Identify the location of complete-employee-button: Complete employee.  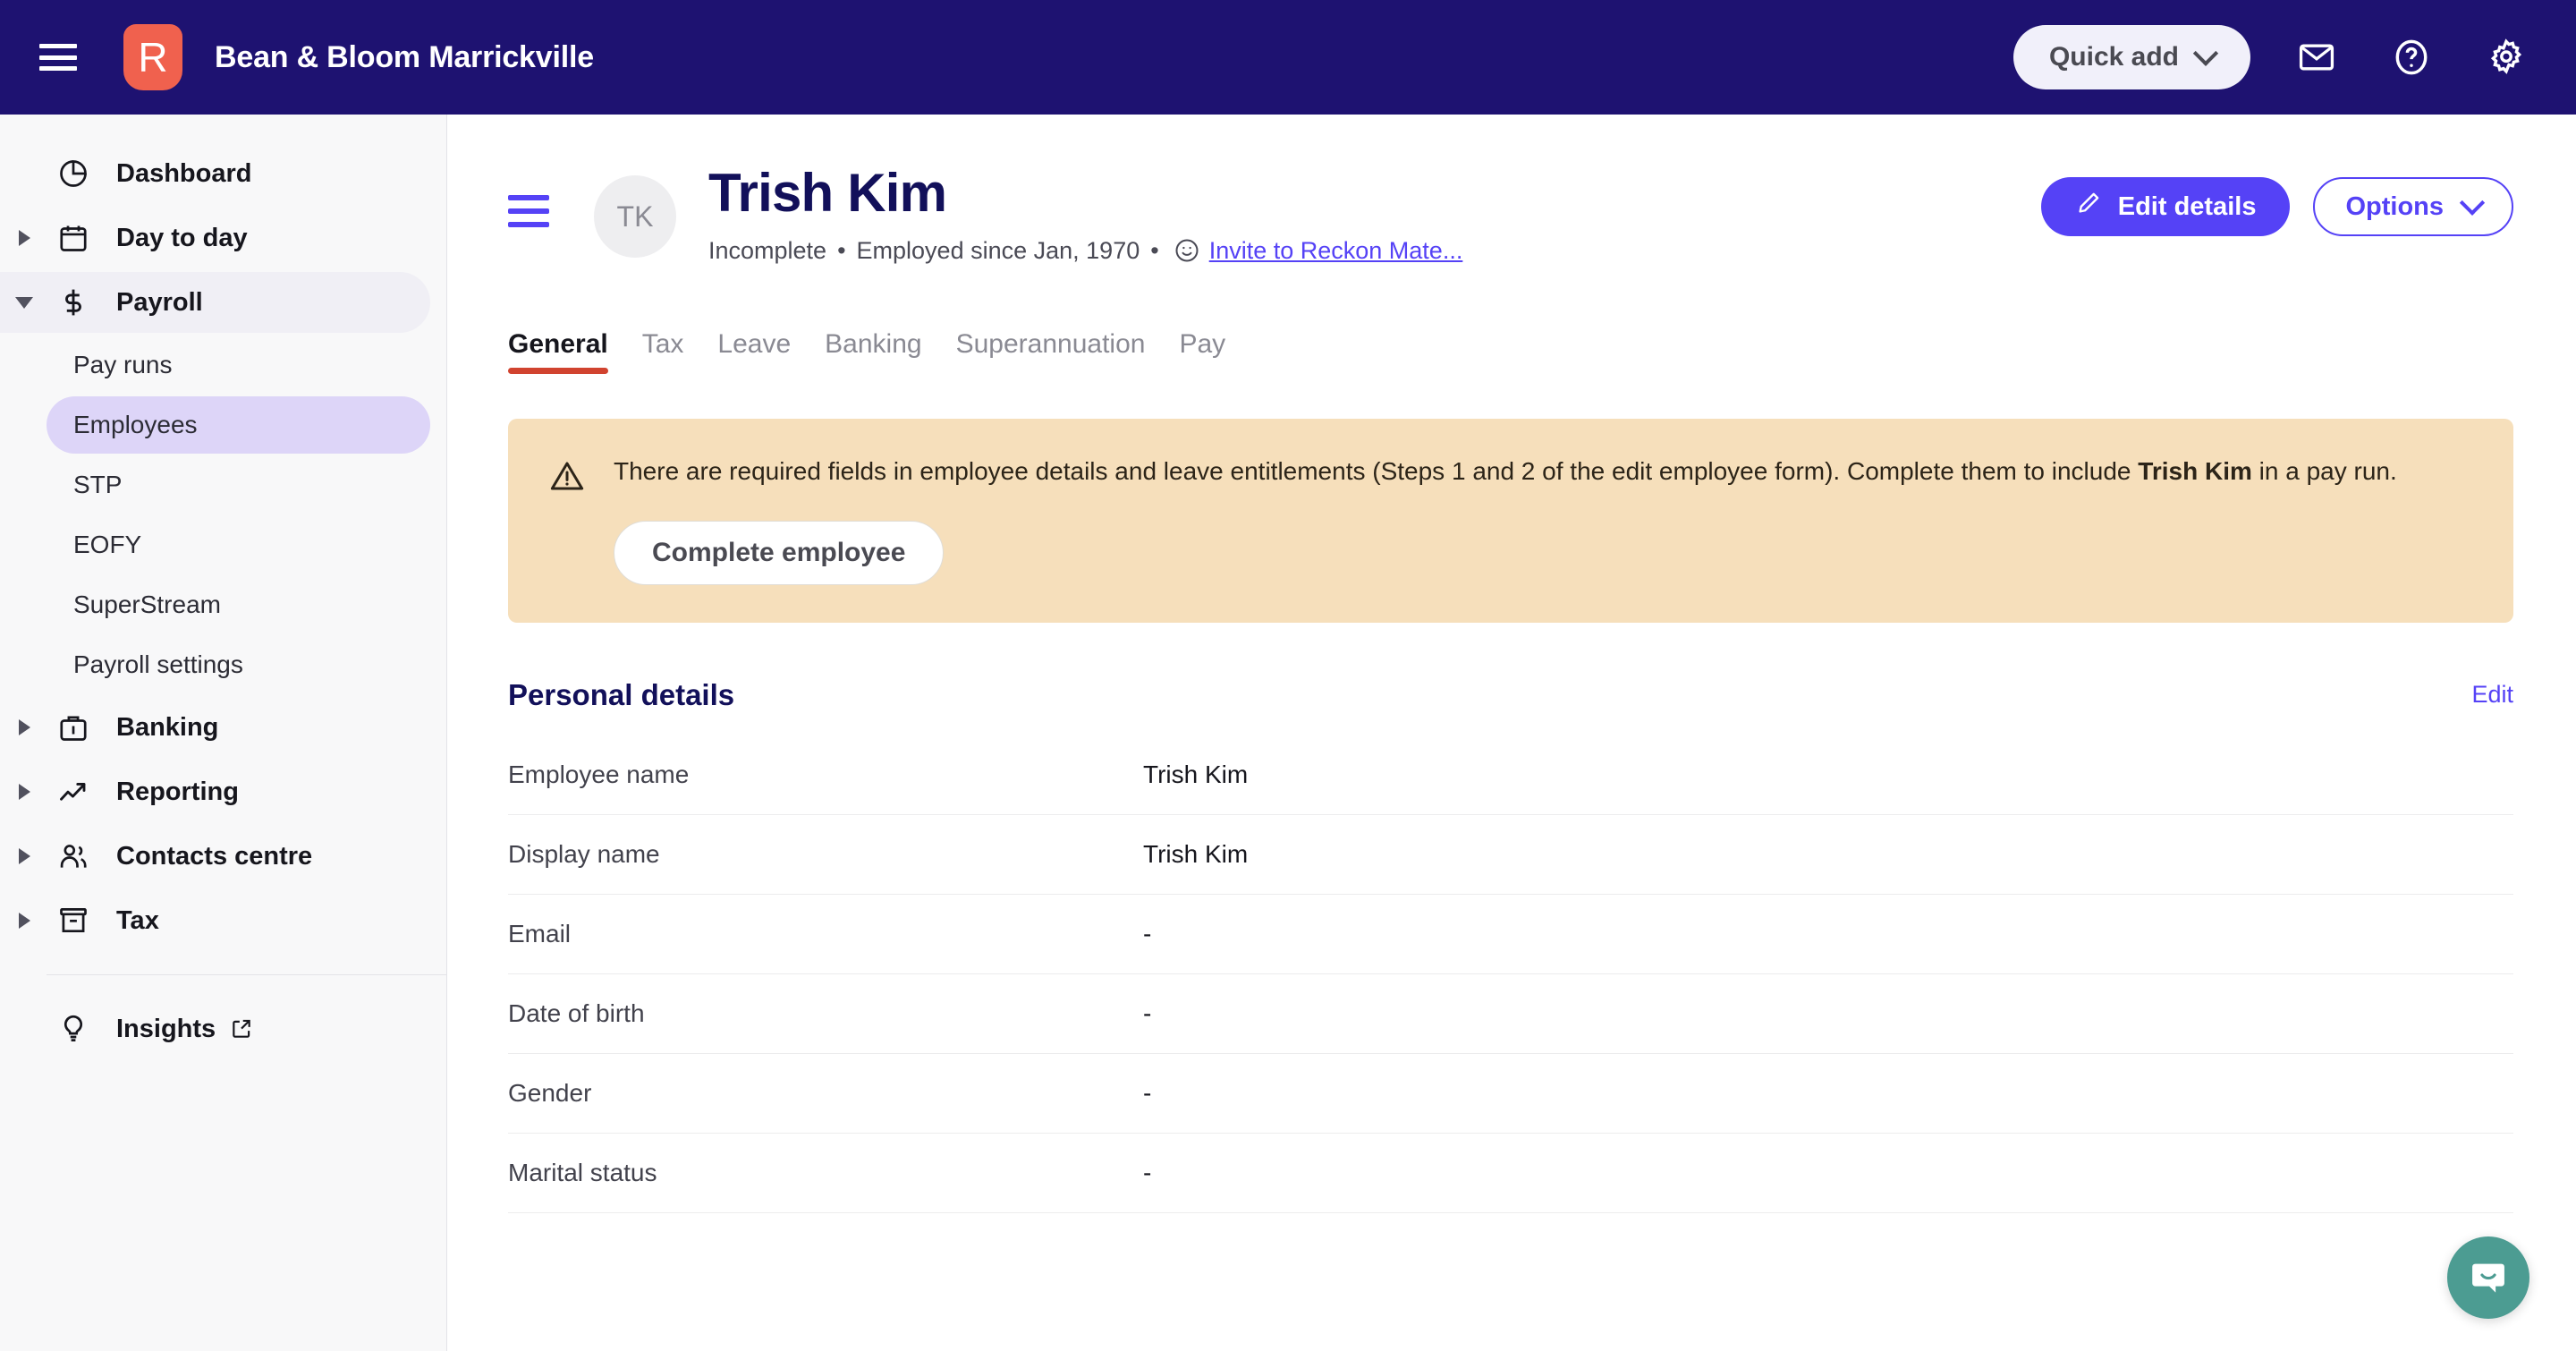
(779, 552).